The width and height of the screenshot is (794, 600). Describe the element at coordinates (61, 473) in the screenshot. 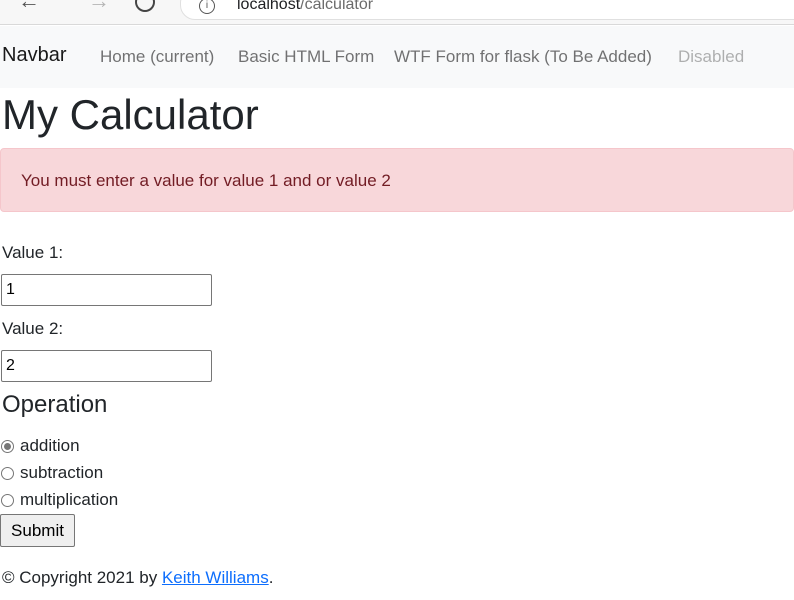

I see `radio-label-subtraction: subtraction` at that location.